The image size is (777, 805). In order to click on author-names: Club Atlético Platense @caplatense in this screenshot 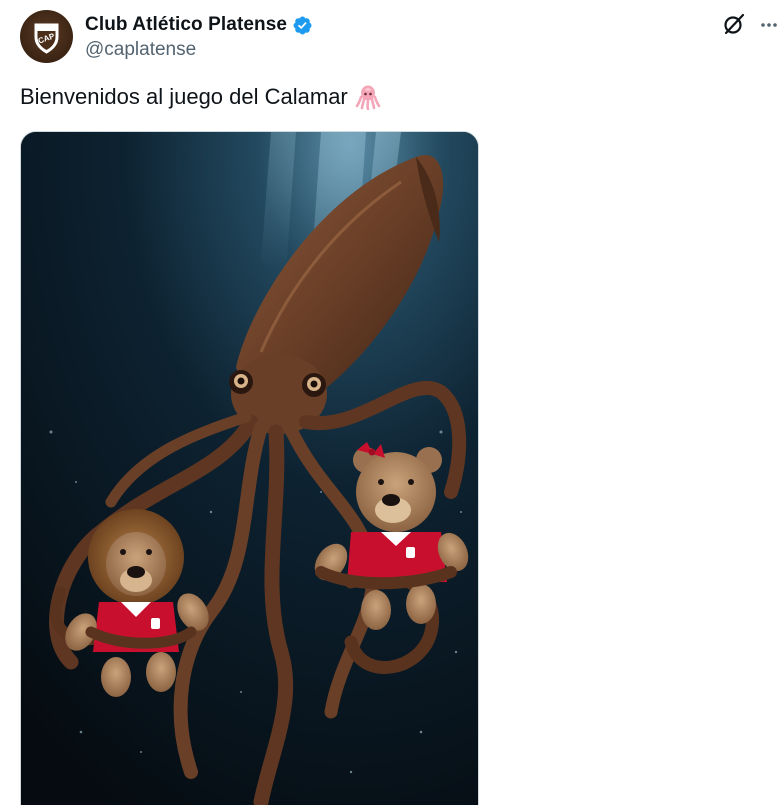, I will do `click(199, 36)`.